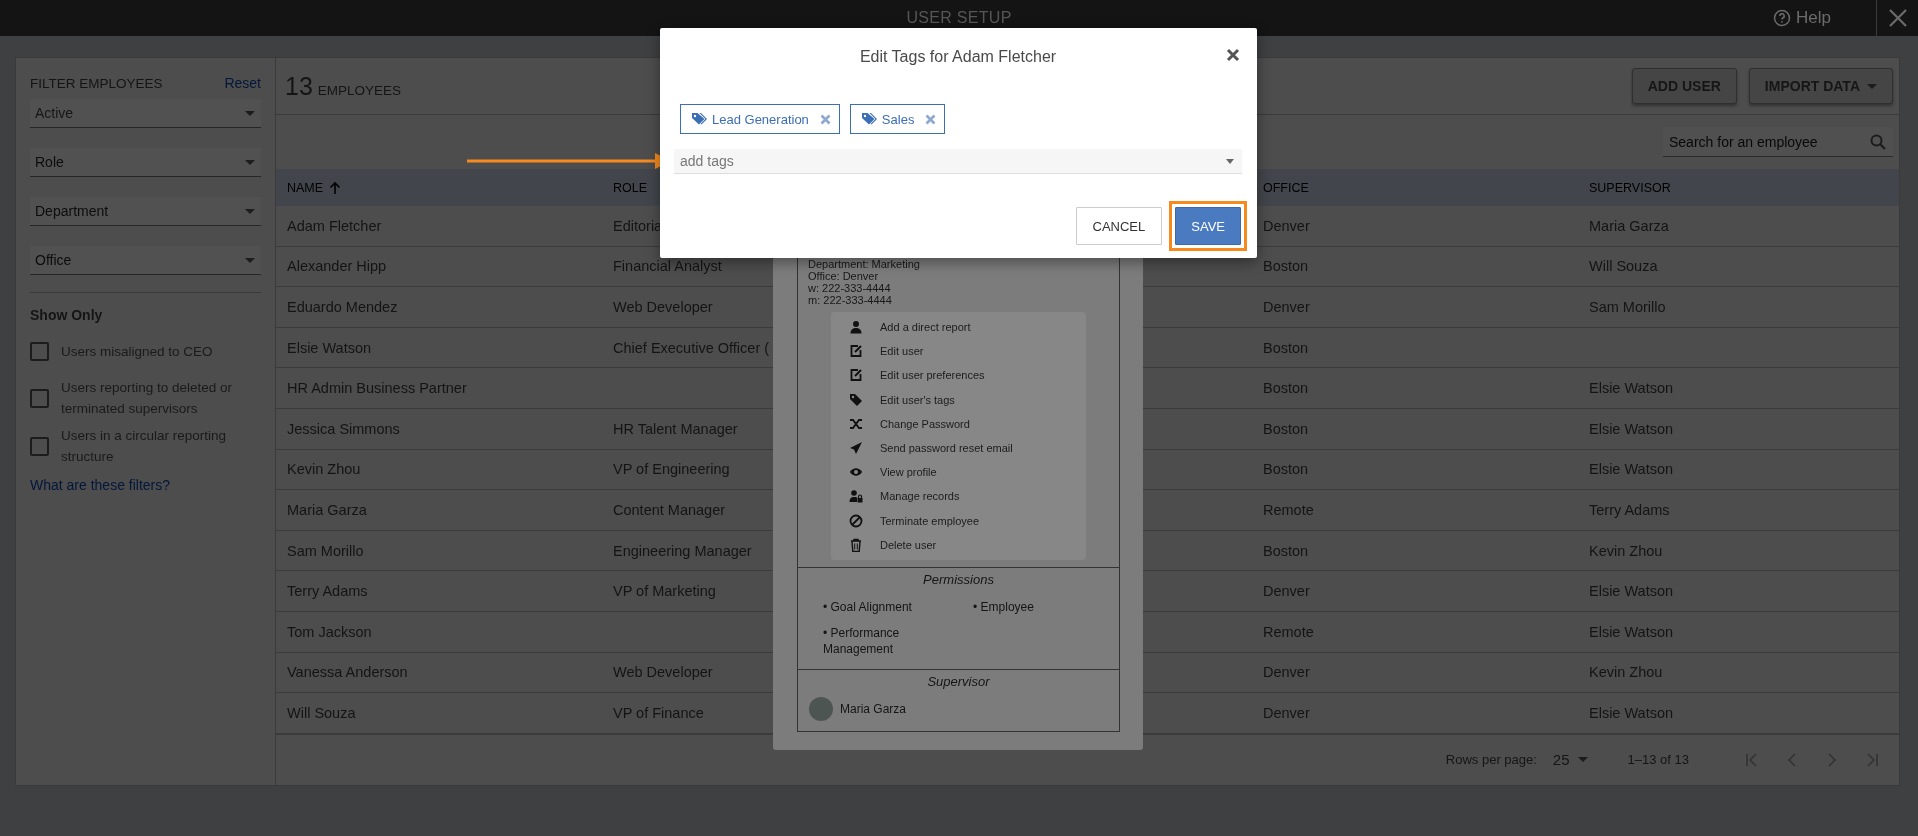 The width and height of the screenshot is (1918, 836). Describe the element at coordinates (850, 300) in the screenshot. I see `user-detail: m: 222-333-4444` at that location.